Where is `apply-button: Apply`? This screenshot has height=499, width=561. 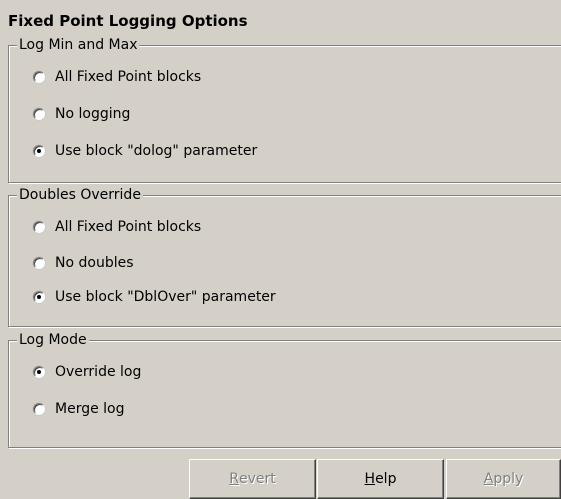 apply-button: Apply is located at coordinates (503, 479).